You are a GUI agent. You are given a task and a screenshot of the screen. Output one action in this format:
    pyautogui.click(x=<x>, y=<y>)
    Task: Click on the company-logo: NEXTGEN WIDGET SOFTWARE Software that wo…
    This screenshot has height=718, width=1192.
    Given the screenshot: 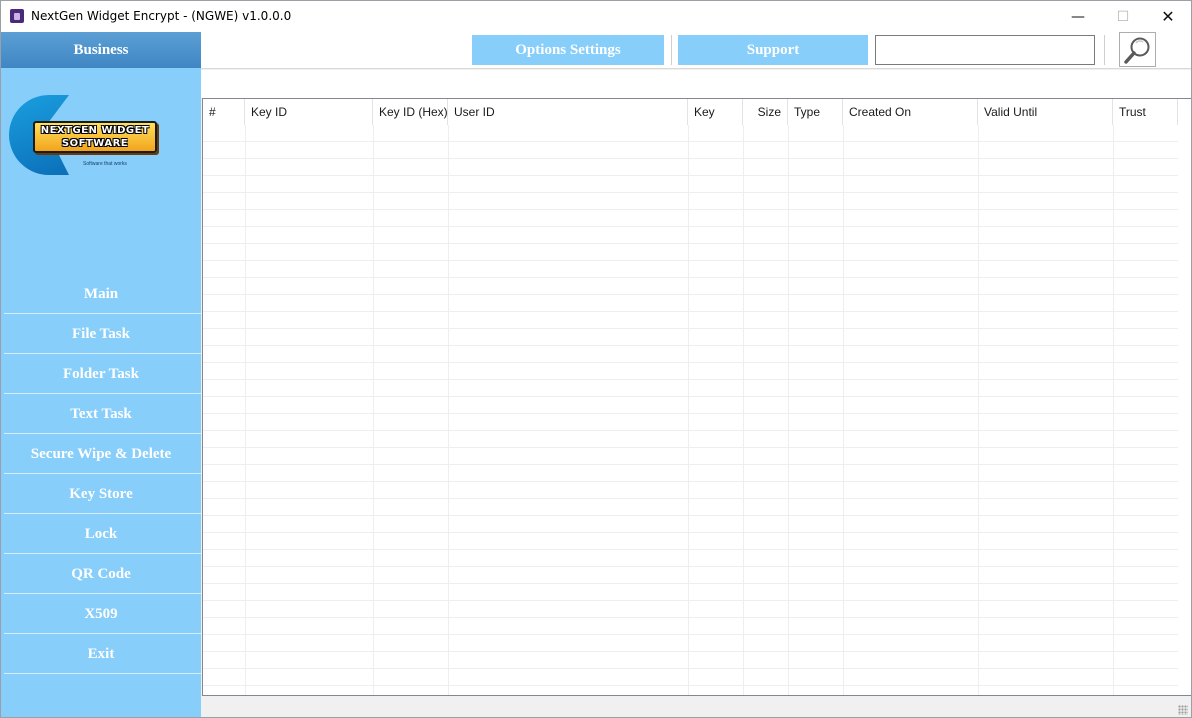 What is the action you would take?
    pyautogui.click(x=85, y=137)
    